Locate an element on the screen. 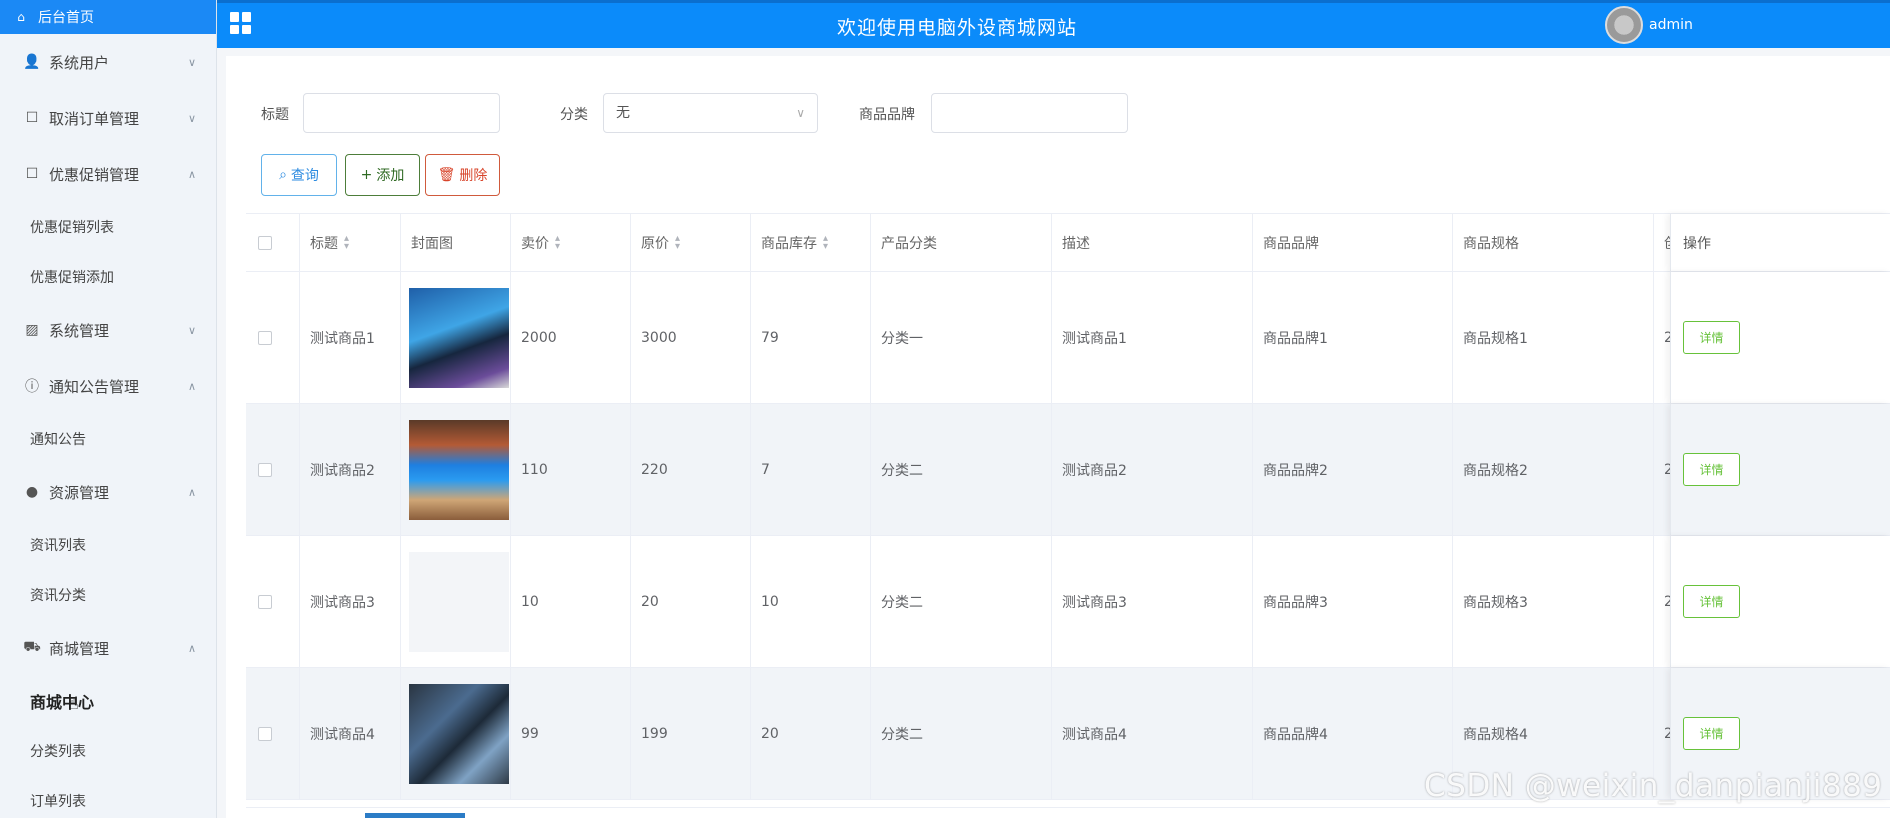  category-cell: 分类一 is located at coordinates (961, 337).